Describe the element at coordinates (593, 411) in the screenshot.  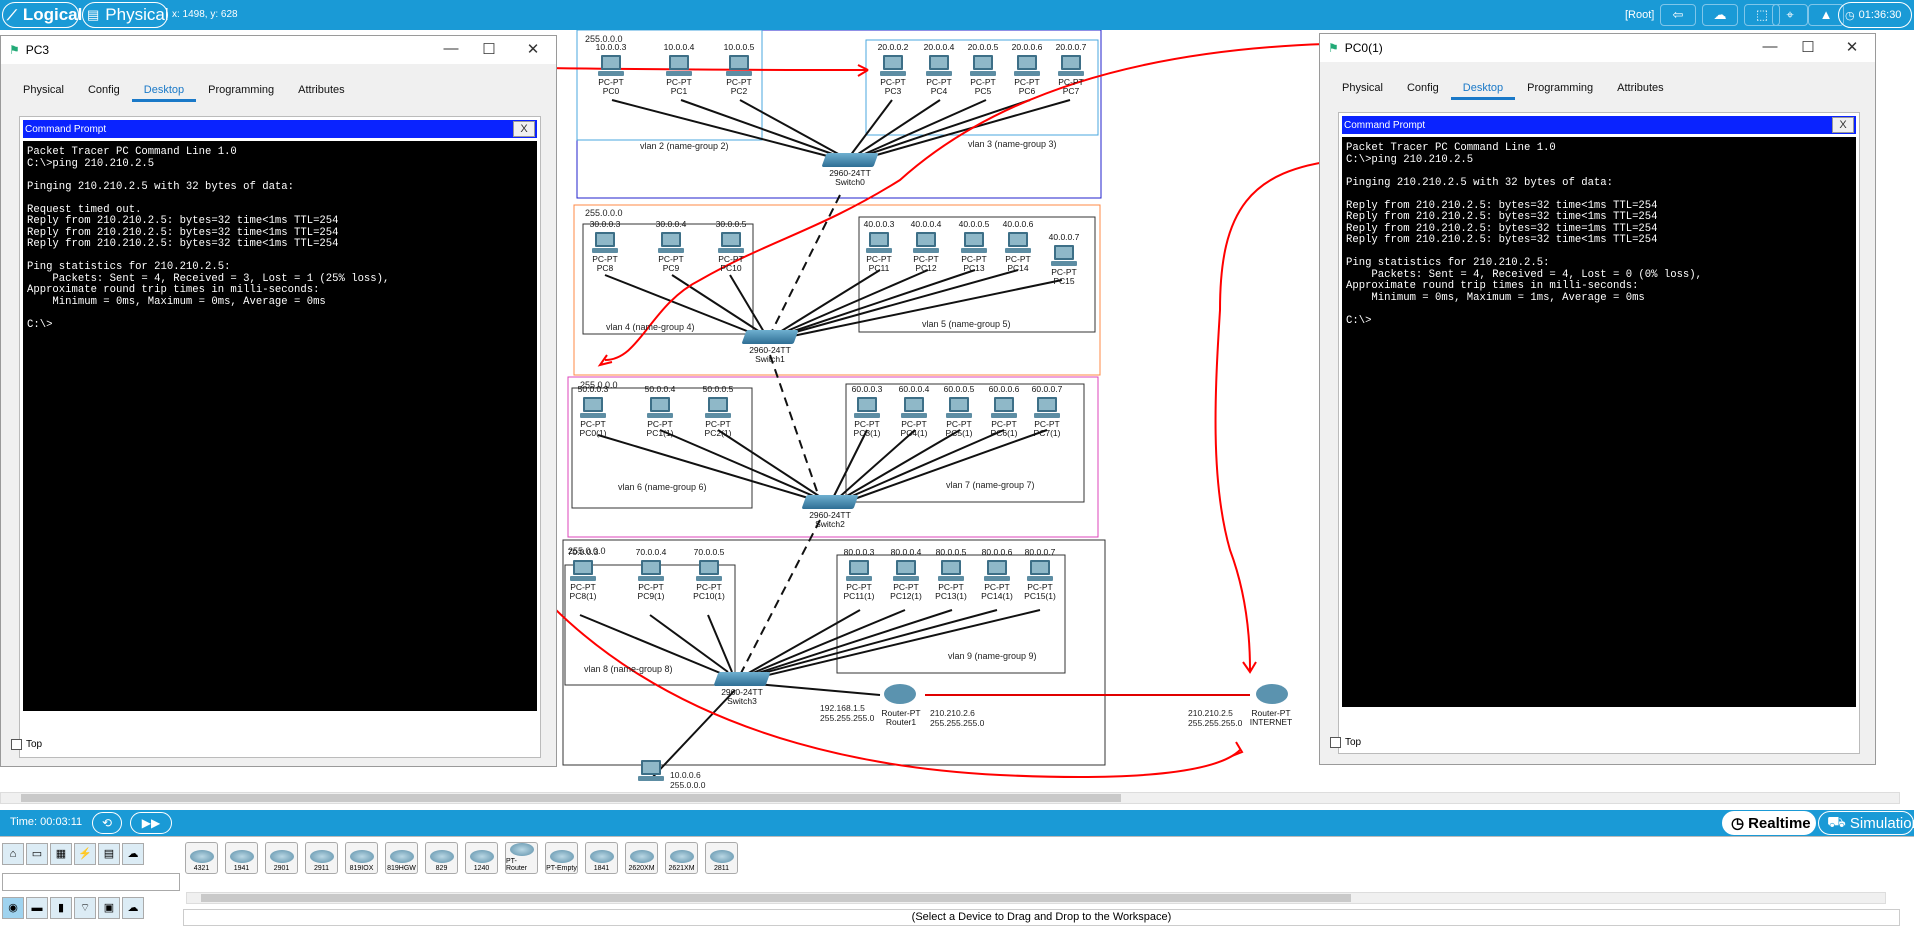
I see `pc-device: 50.0.0.3 PC-PT PC0(1)` at that location.